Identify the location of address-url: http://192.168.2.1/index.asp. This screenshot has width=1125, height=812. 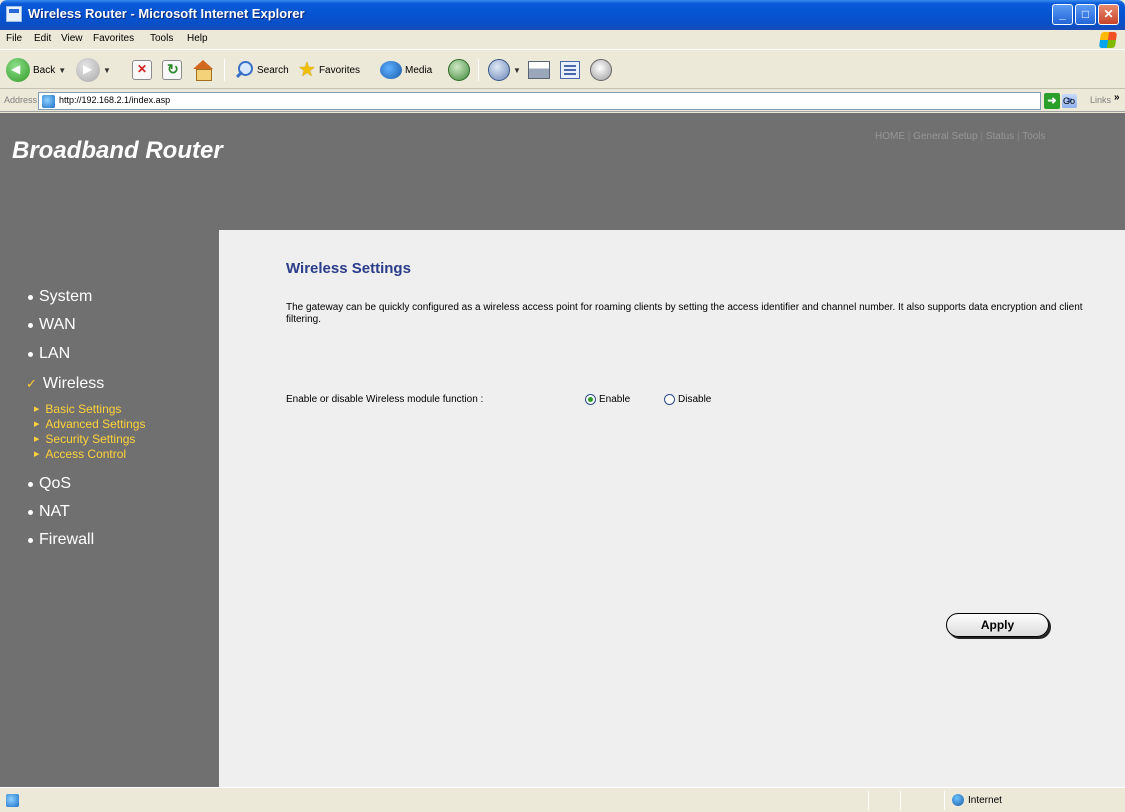
(115, 100).